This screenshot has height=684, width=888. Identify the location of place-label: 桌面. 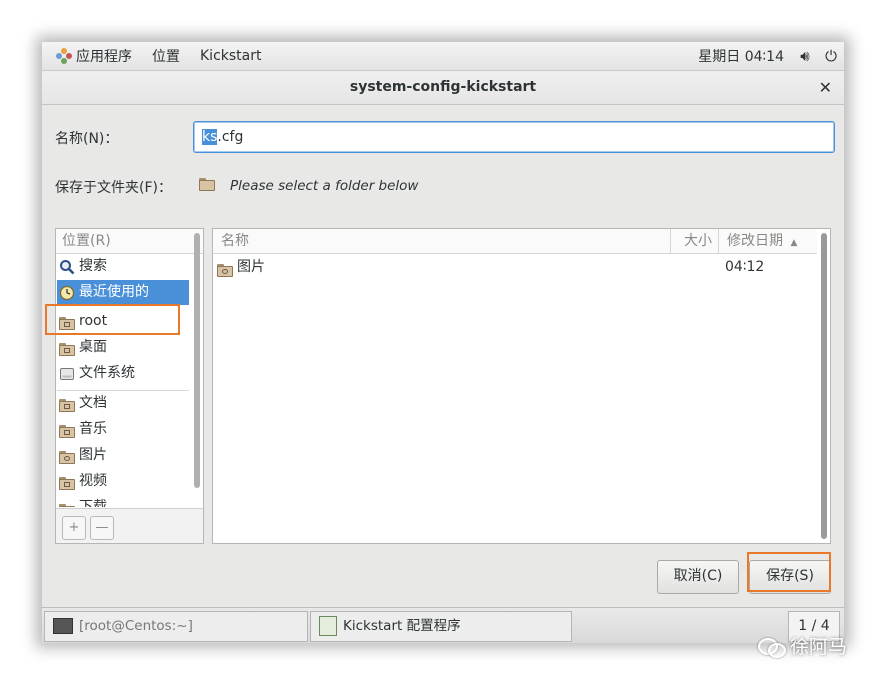
(93, 347).